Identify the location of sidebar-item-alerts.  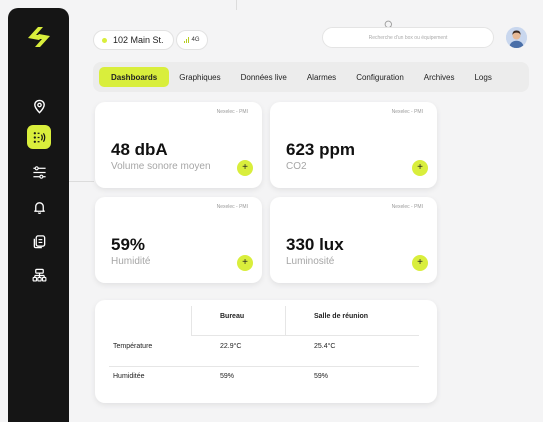
(39, 207).